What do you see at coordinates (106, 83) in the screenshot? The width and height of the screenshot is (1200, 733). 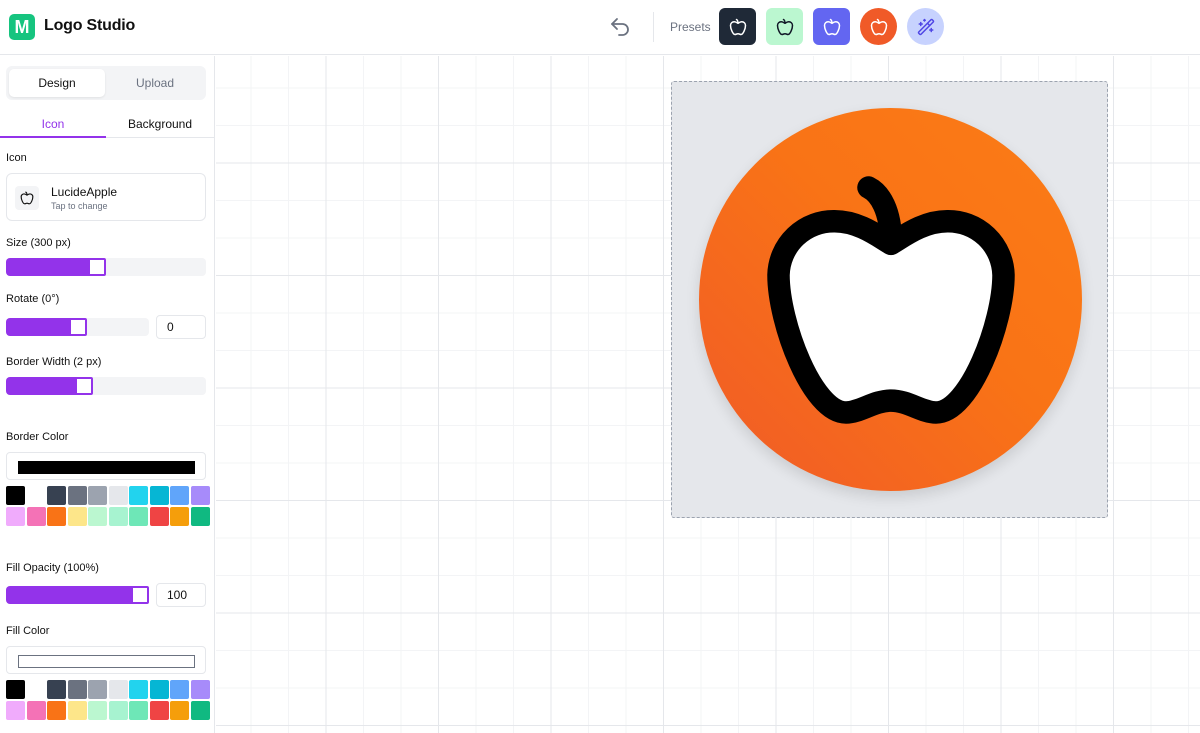 I see `mode-tabs: Design Upload` at bounding box center [106, 83].